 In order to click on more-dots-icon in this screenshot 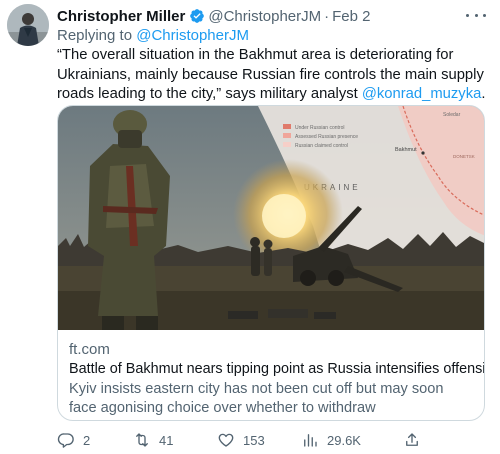, I will do `click(476, 15)`.